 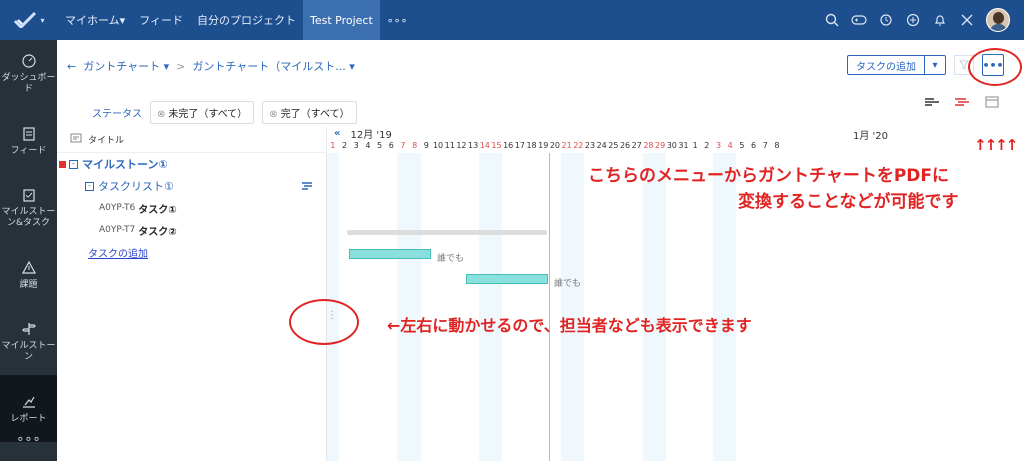 What do you see at coordinates (426, 145) in the screenshot?
I see `day-label: 9` at bounding box center [426, 145].